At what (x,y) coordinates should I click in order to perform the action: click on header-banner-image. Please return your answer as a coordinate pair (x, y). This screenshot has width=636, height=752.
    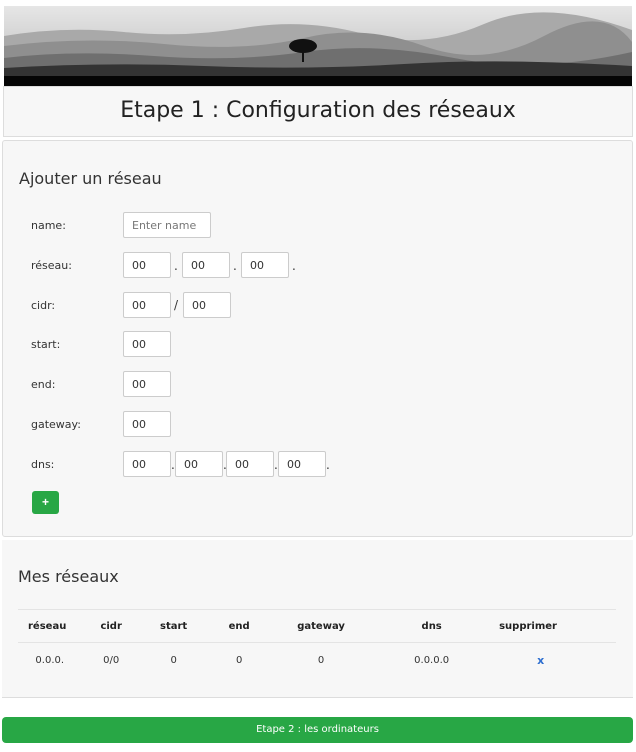
    Looking at the image, I should click on (318, 47).